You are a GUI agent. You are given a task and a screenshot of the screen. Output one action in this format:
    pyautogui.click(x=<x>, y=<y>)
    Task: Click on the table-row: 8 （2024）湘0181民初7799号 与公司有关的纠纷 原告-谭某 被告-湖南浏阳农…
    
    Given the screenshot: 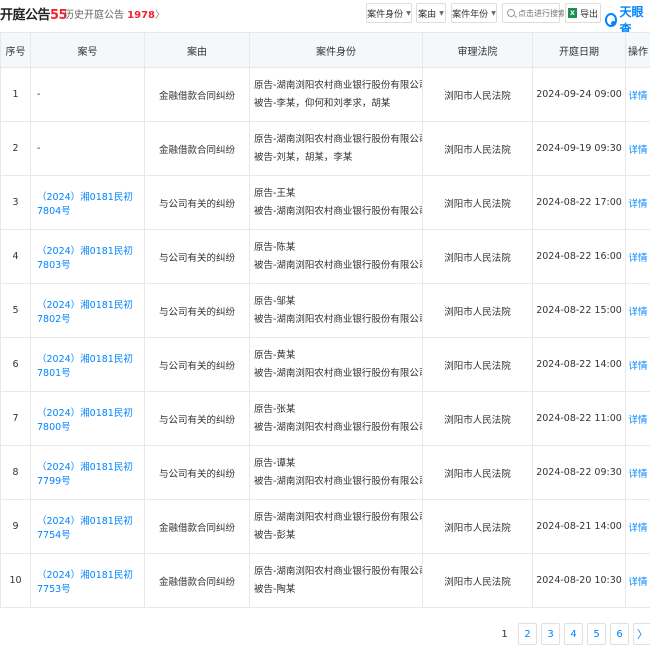 What is the action you would take?
    pyautogui.click(x=325, y=472)
    